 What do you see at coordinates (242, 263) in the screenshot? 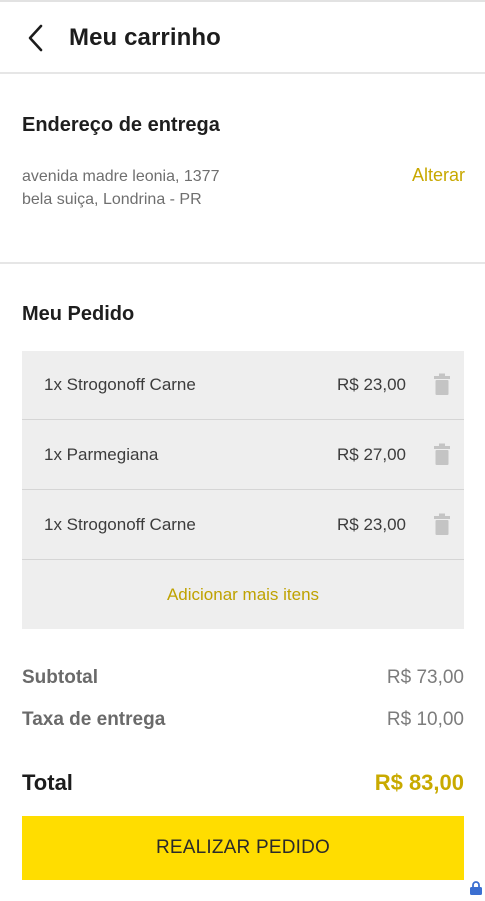
I see `section-divider` at bounding box center [242, 263].